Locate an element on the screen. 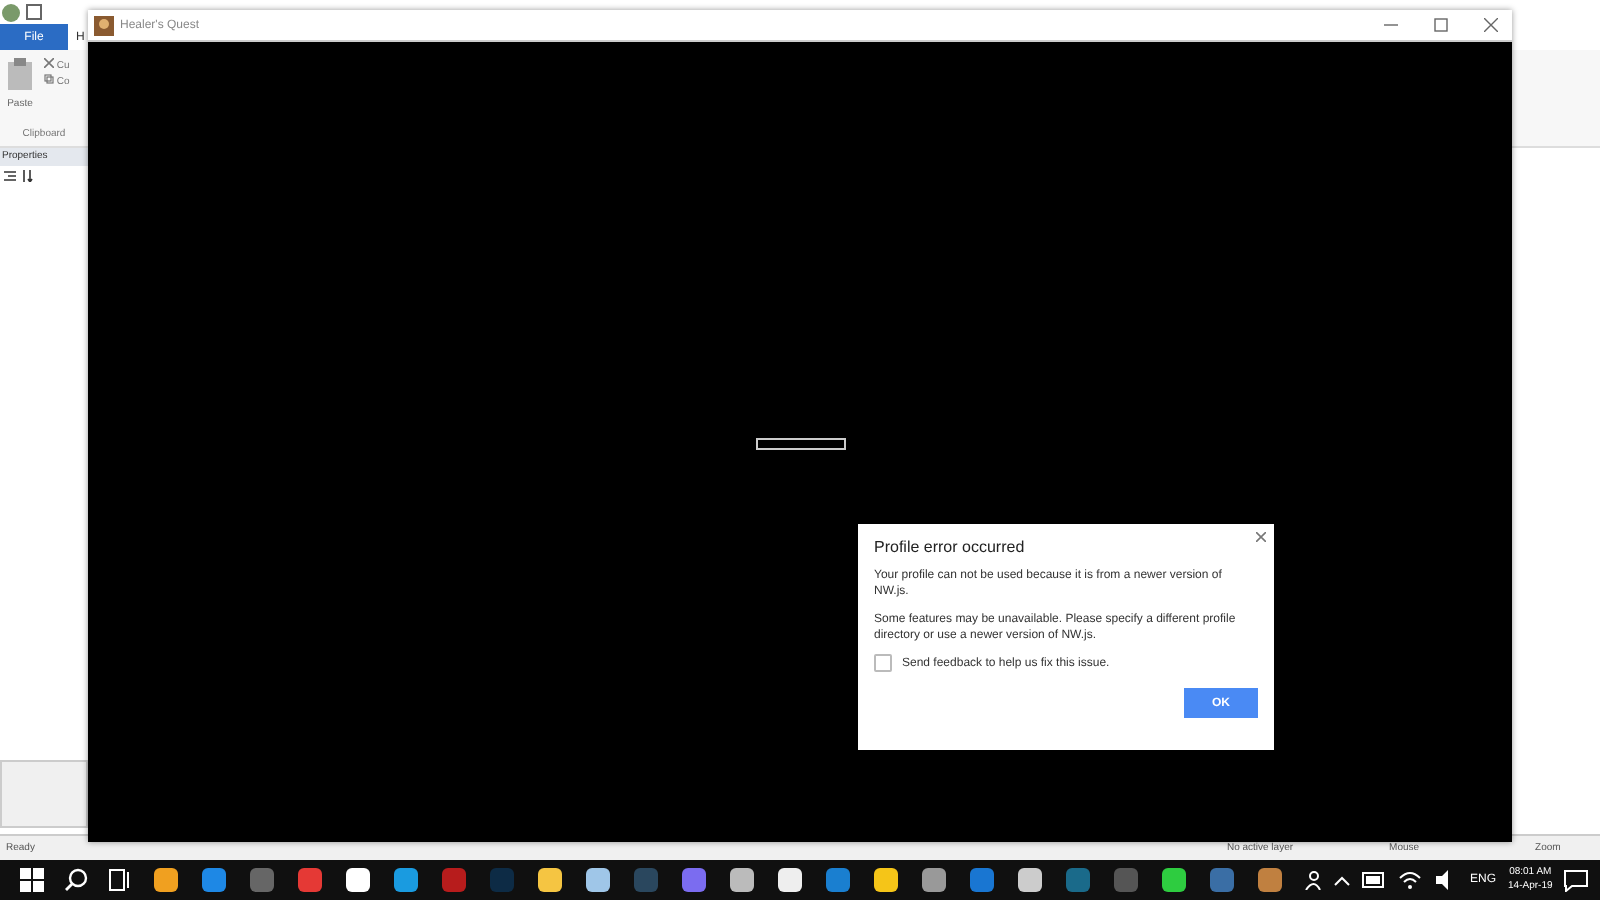 This screenshot has width=1600, height=900. person-icon is located at coordinates (1313, 880).